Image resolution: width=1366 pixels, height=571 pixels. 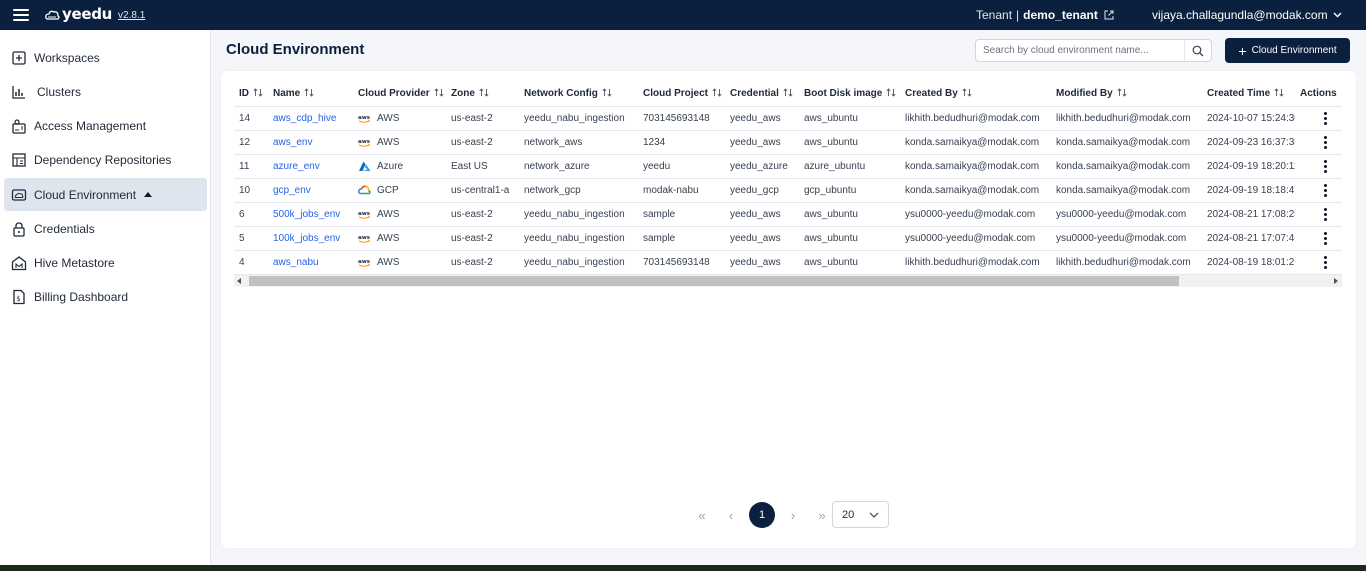 What do you see at coordinates (52, 15) in the screenshot?
I see `yeedu-logo-icon` at bounding box center [52, 15].